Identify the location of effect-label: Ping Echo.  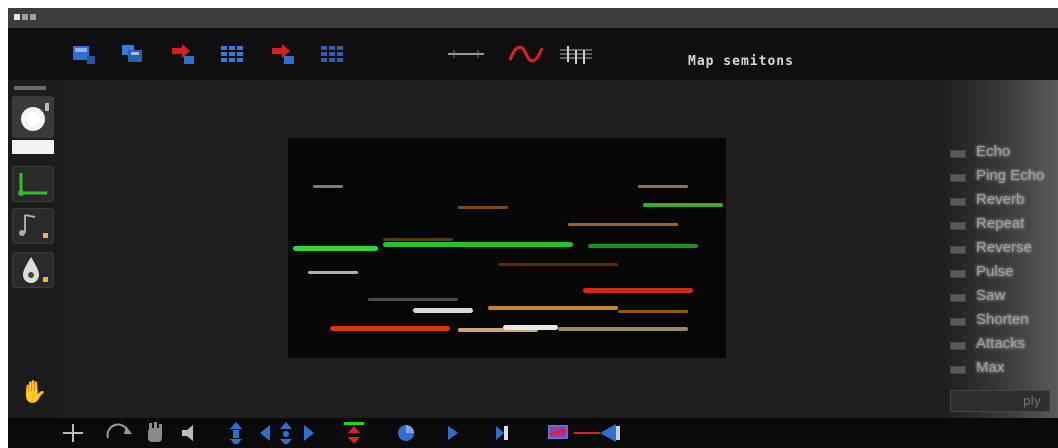
(1010, 175).